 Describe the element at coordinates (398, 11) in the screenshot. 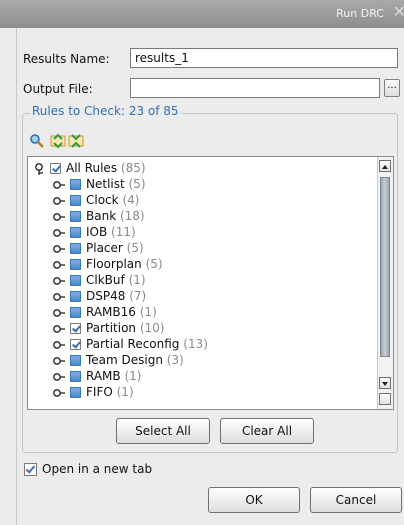

I see `close-icon: ✕` at that location.